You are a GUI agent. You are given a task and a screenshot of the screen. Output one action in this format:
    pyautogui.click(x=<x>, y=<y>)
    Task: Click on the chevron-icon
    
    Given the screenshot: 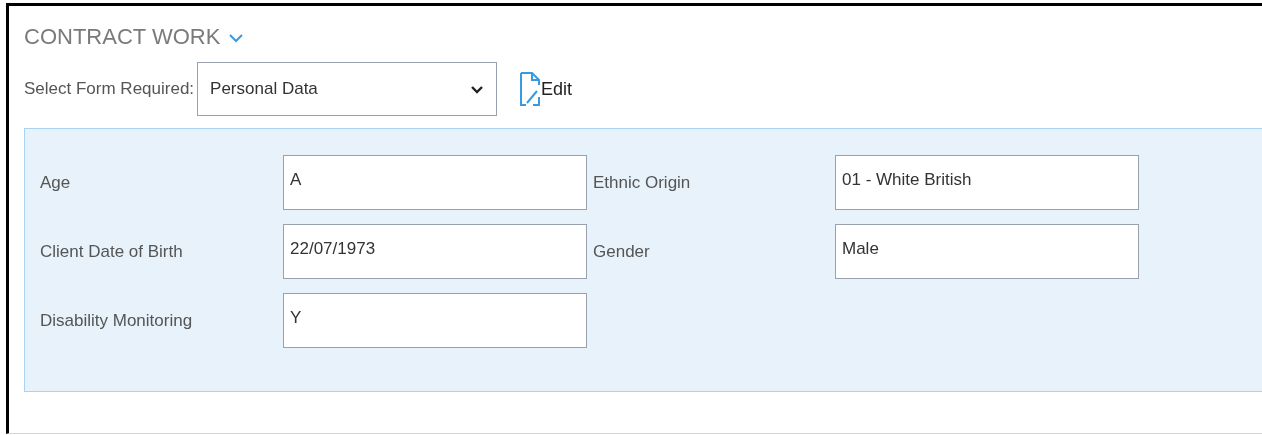 What is the action you would take?
    pyautogui.click(x=236, y=38)
    